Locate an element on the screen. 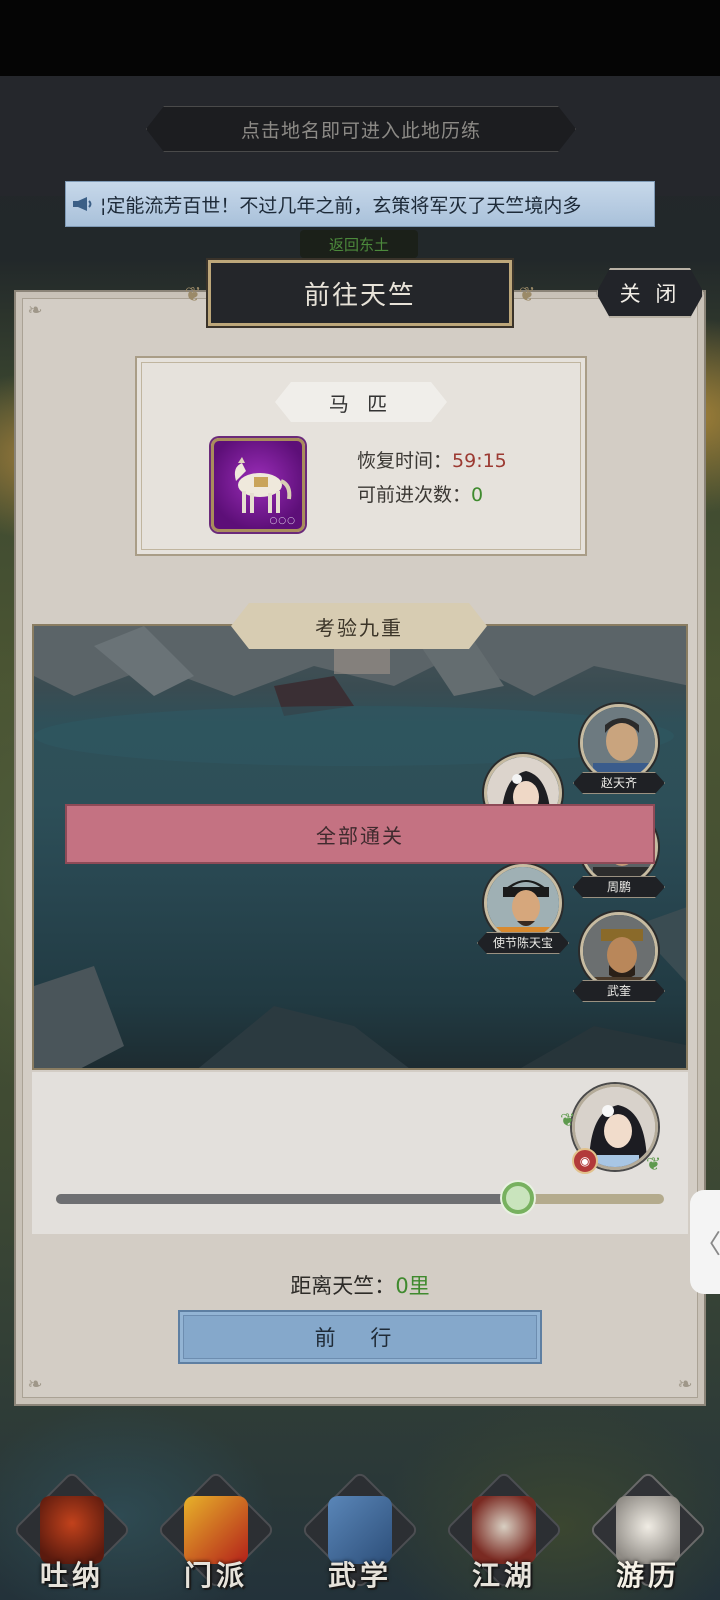  trips-value: 0 is located at coordinates (477, 495).